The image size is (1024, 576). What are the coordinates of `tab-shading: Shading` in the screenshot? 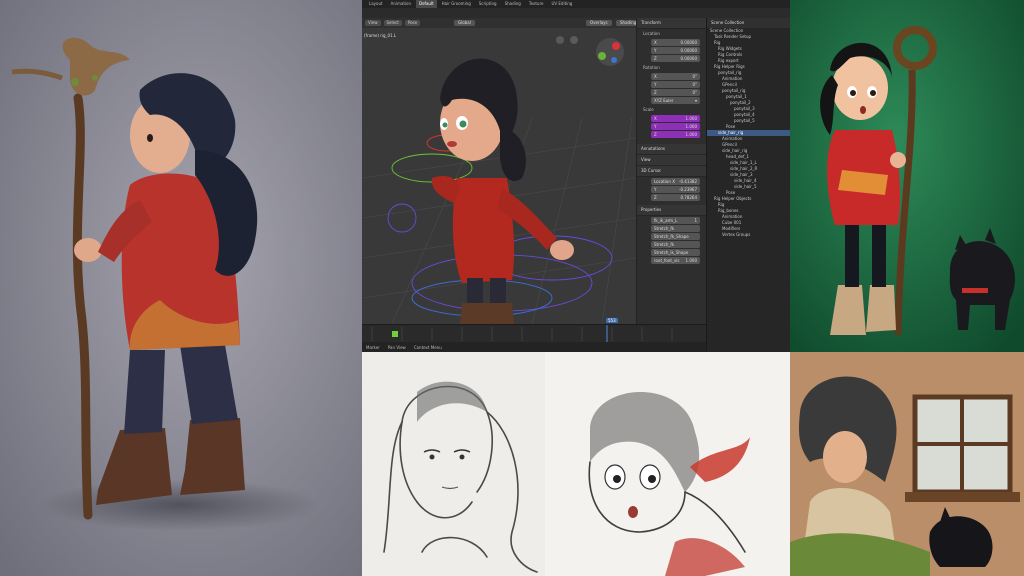 It's located at (513, 4).